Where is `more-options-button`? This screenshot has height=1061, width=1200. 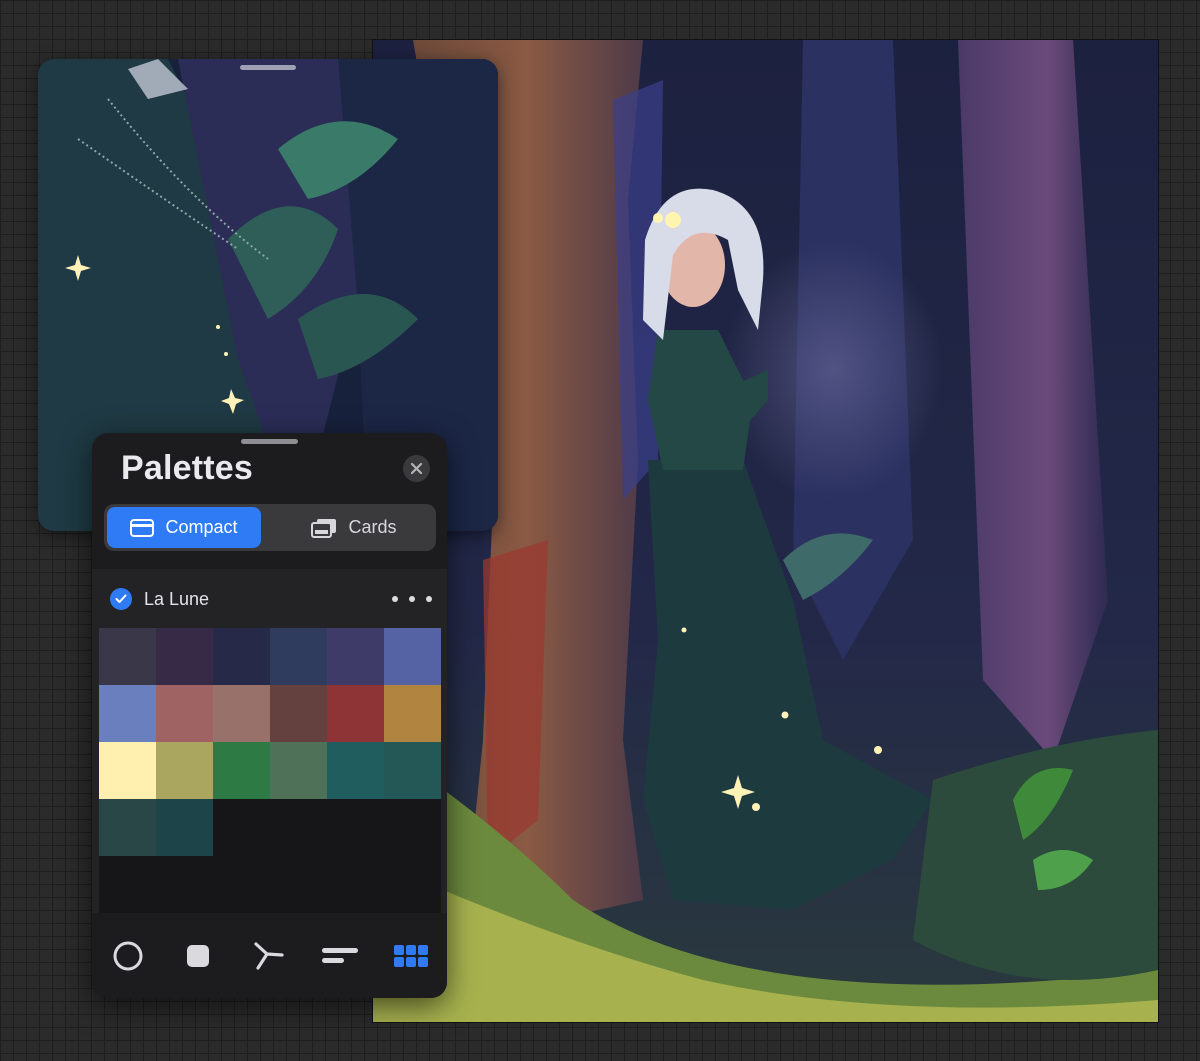
more-options-button is located at coordinates (412, 599).